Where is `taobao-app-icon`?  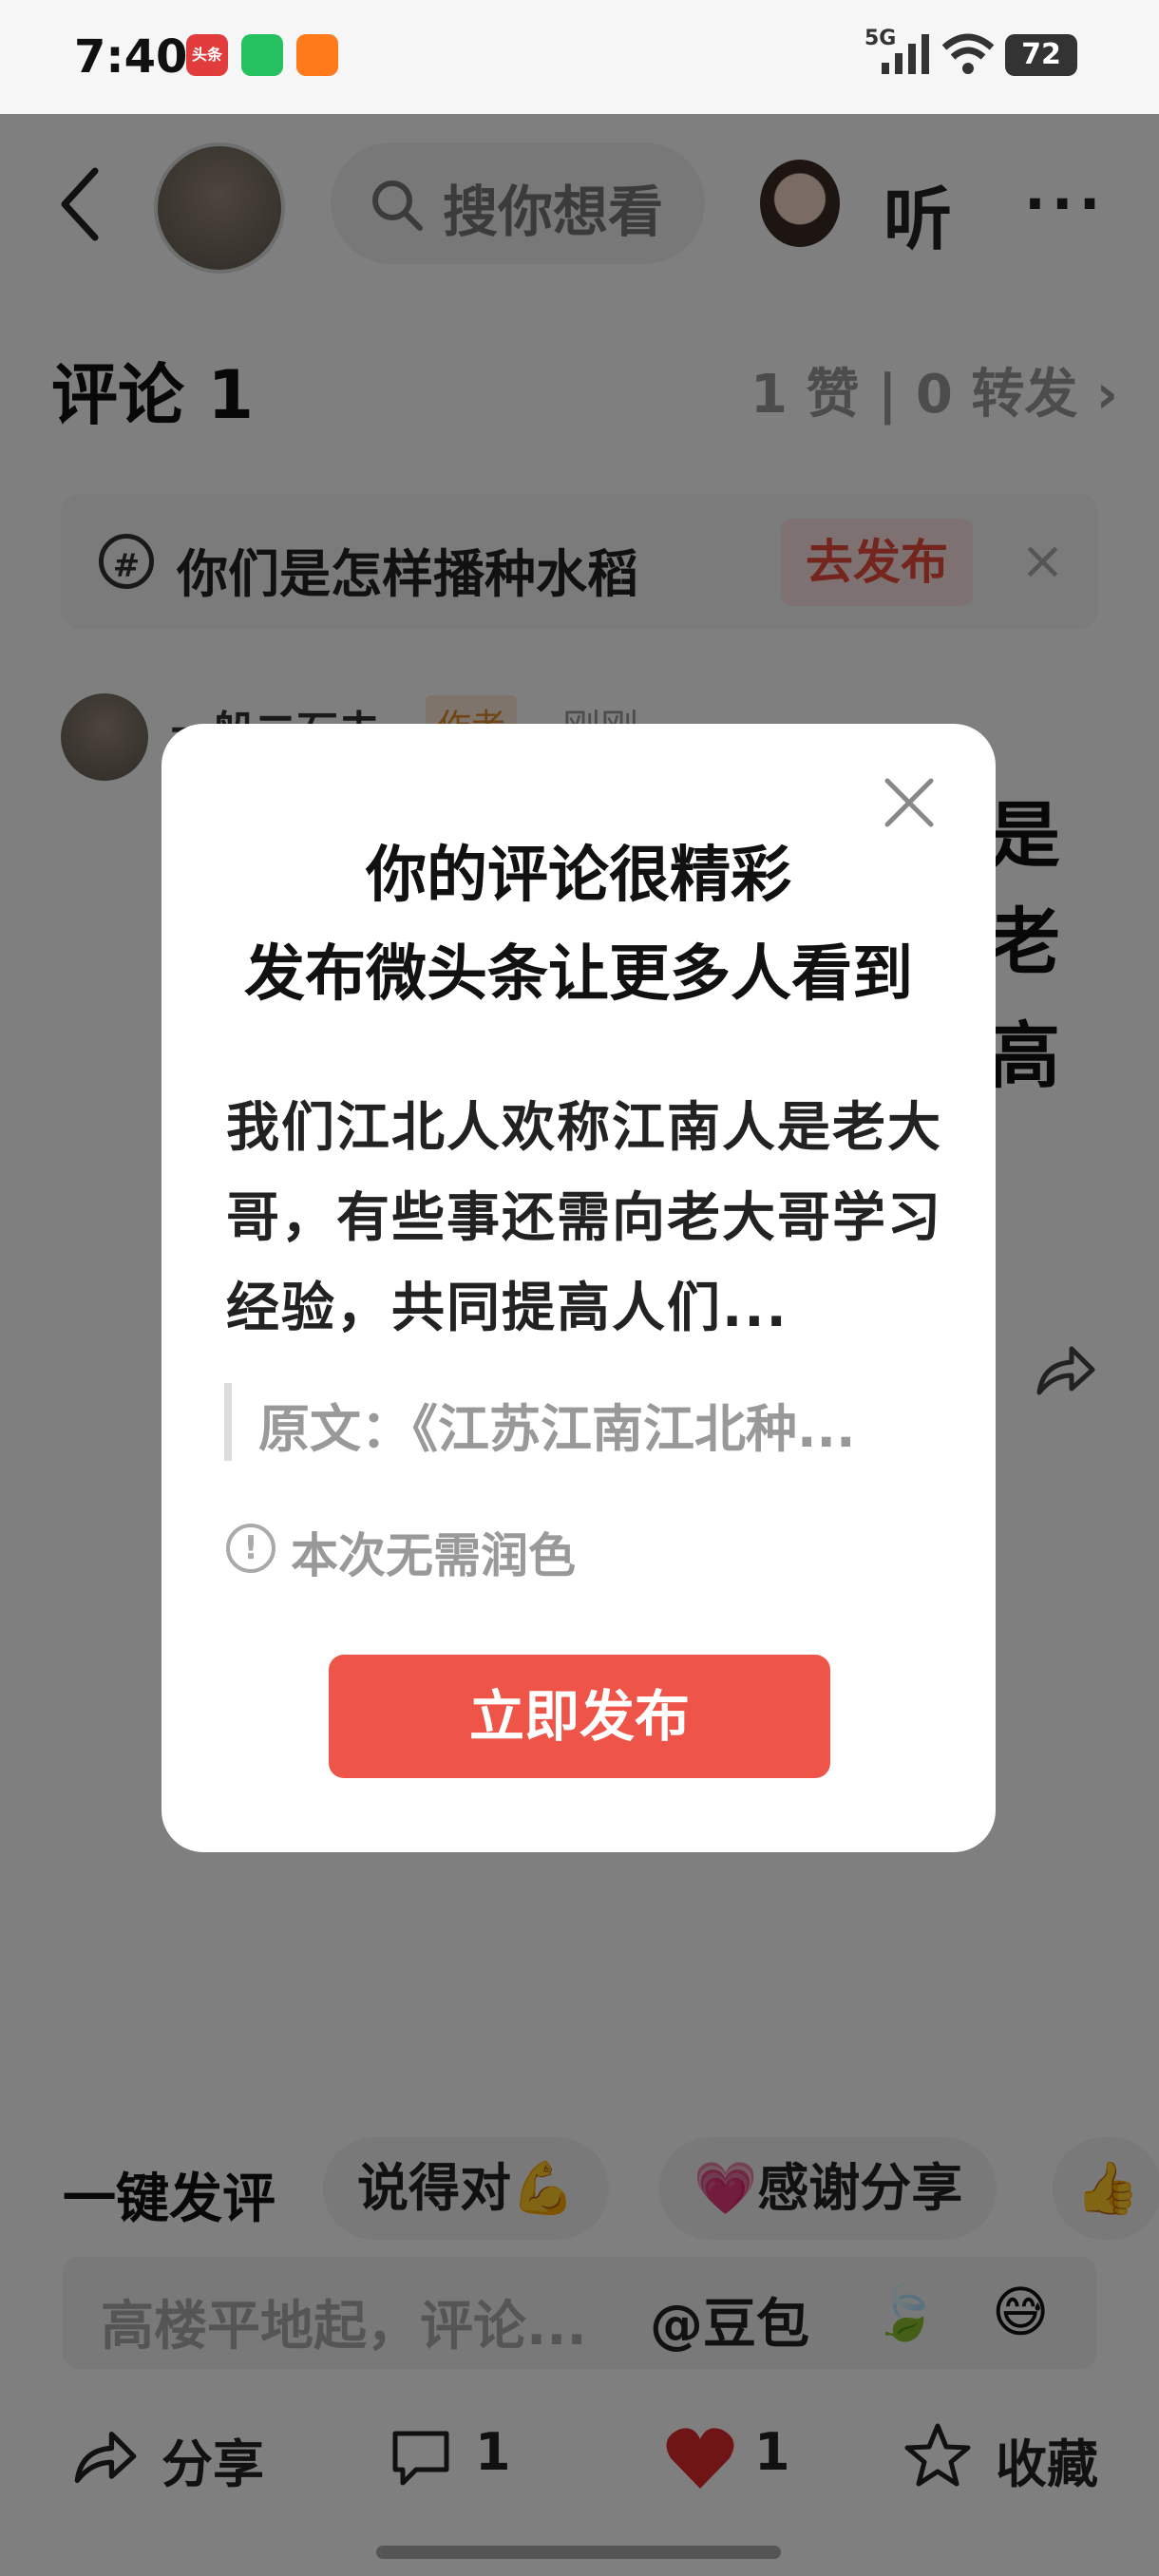
taobao-app-icon is located at coordinates (317, 55).